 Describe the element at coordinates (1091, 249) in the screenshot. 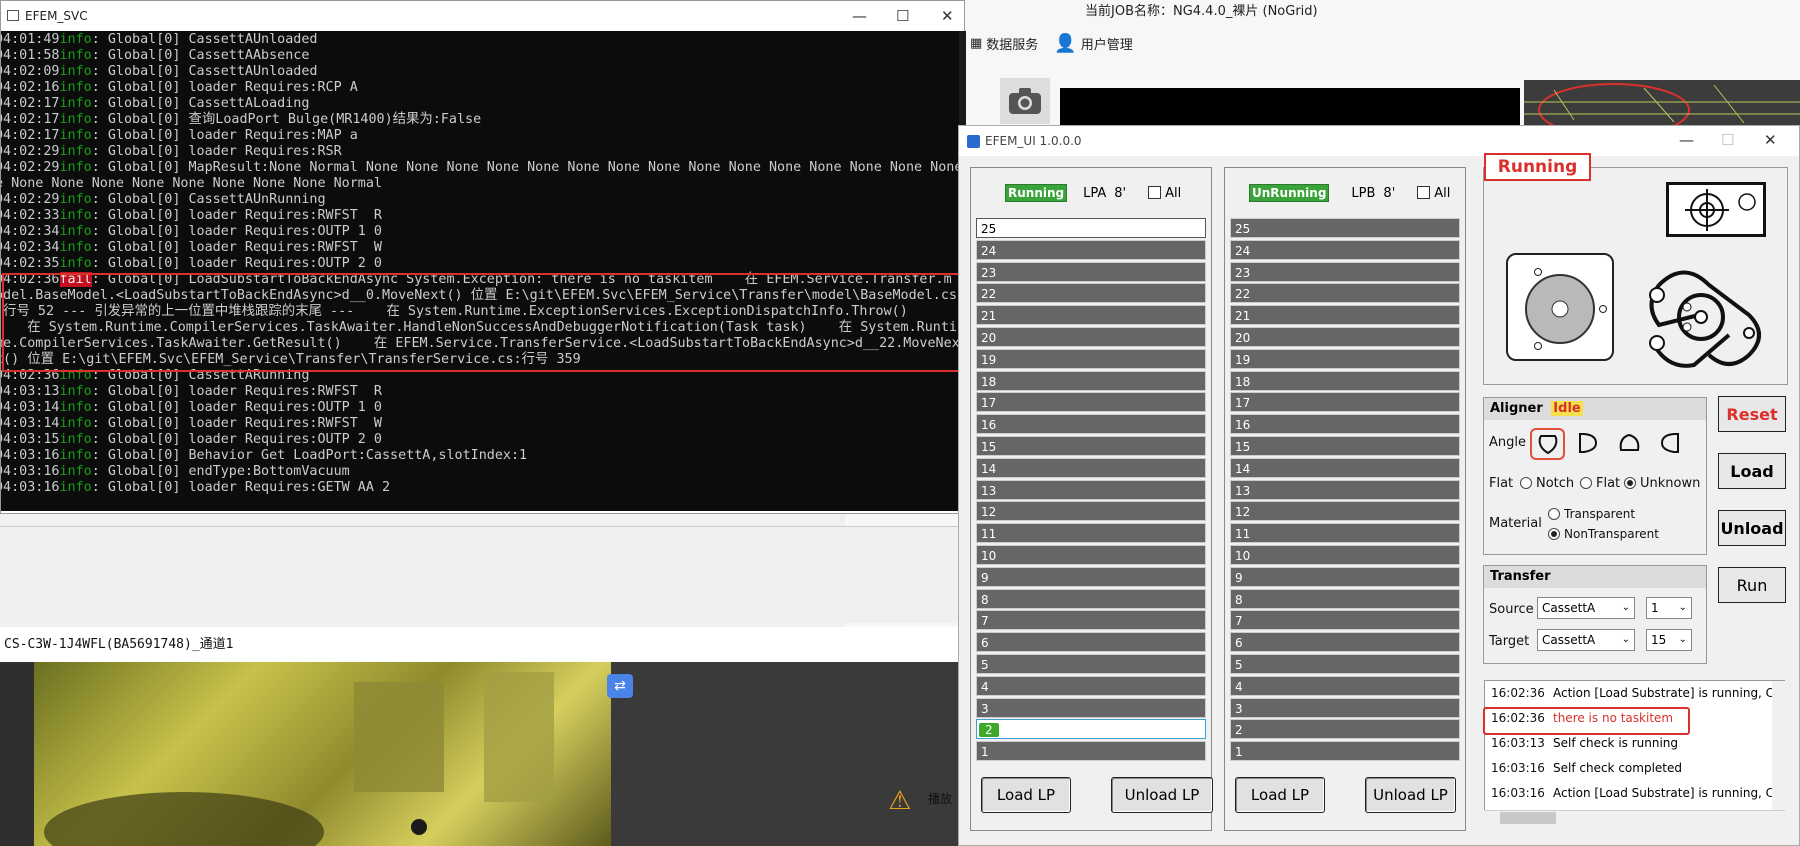

I see `lpa-slot: 24` at that location.